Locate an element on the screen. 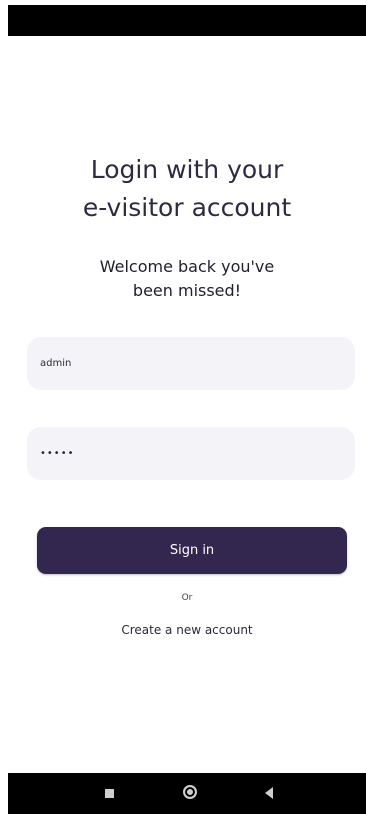  title-line-1: Login with your is located at coordinates (187, 169).